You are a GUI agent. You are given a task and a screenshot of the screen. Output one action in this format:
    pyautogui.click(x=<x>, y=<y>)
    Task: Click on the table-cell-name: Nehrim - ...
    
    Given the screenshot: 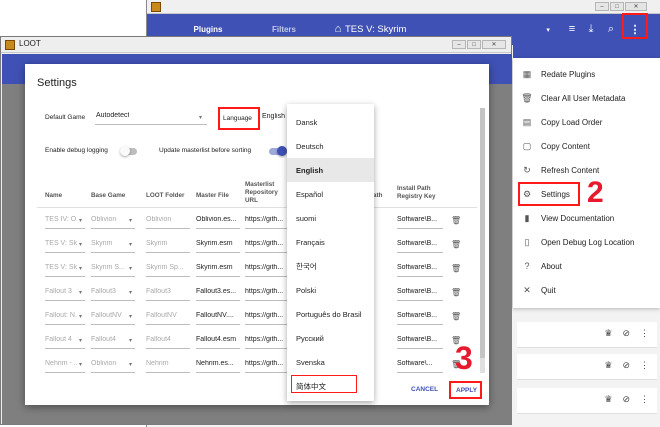 What is the action you would take?
    pyautogui.click(x=61, y=363)
    